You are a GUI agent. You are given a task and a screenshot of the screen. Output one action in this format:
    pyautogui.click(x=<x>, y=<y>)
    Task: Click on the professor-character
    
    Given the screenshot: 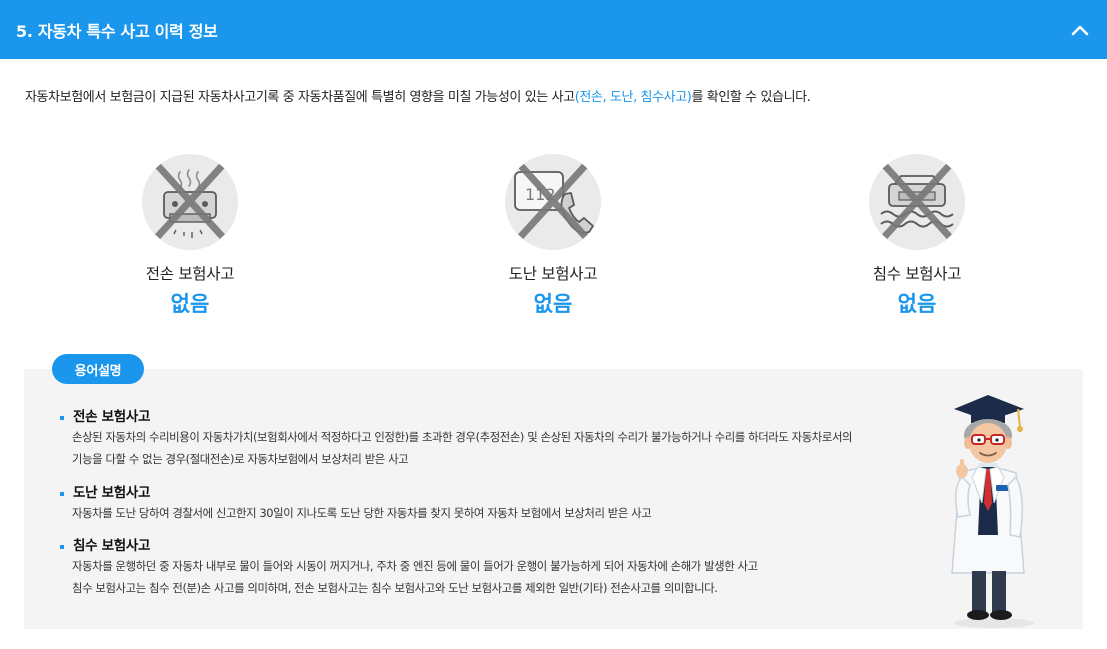 What is the action you would take?
    pyautogui.click(x=993, y=507)
    